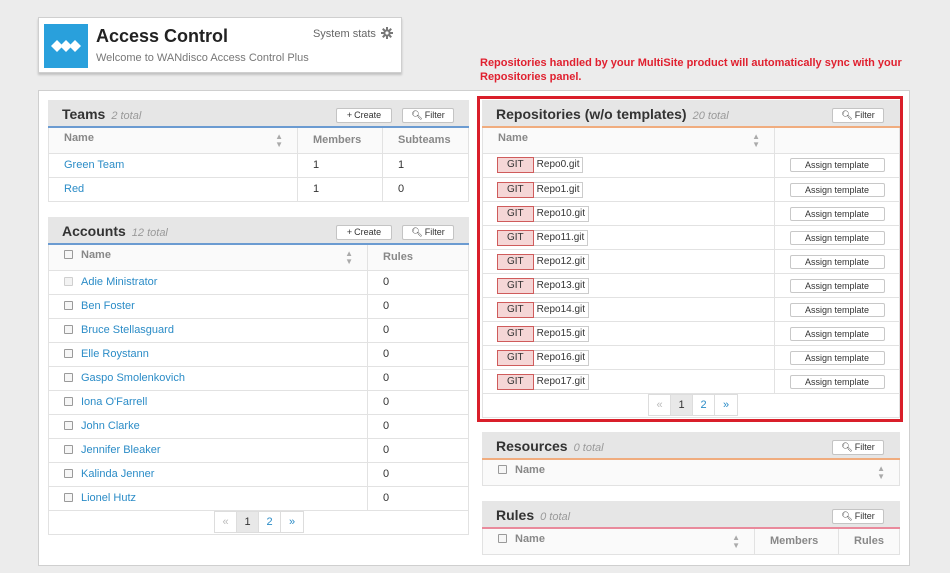  I want to click on table-row: GIT Repo13.git Assign template, so click(691, 285).